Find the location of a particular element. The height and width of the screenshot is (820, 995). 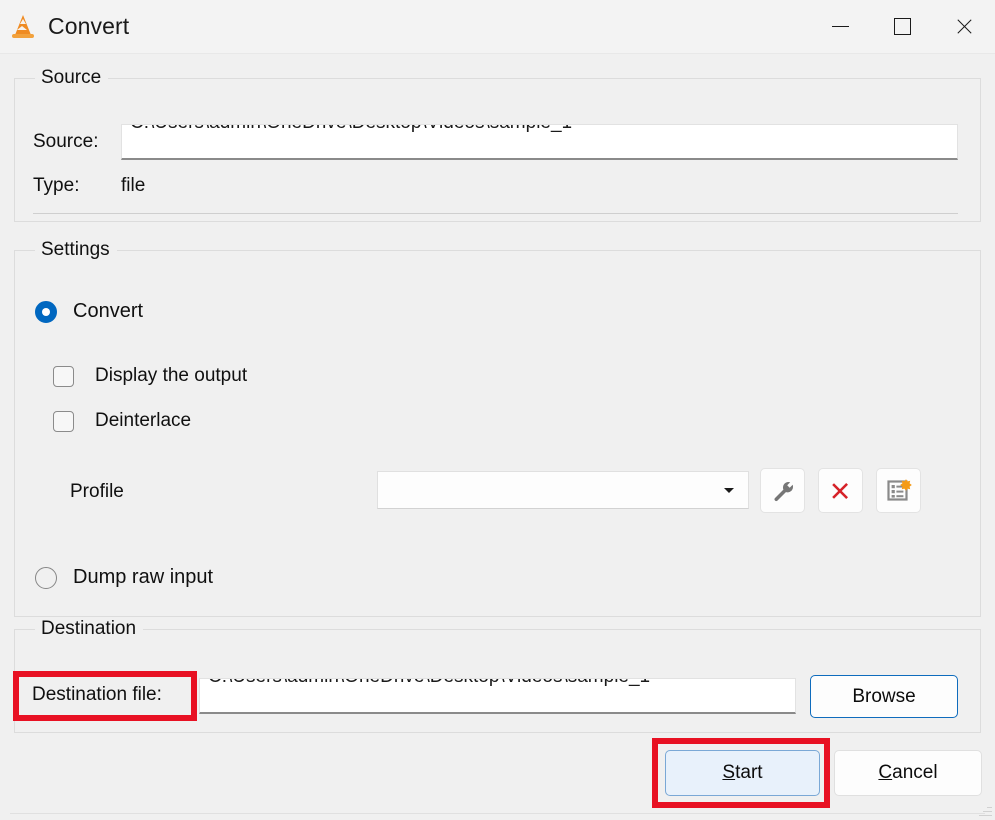

convert-radio-label: Convert is located at coordinates (108, 311).